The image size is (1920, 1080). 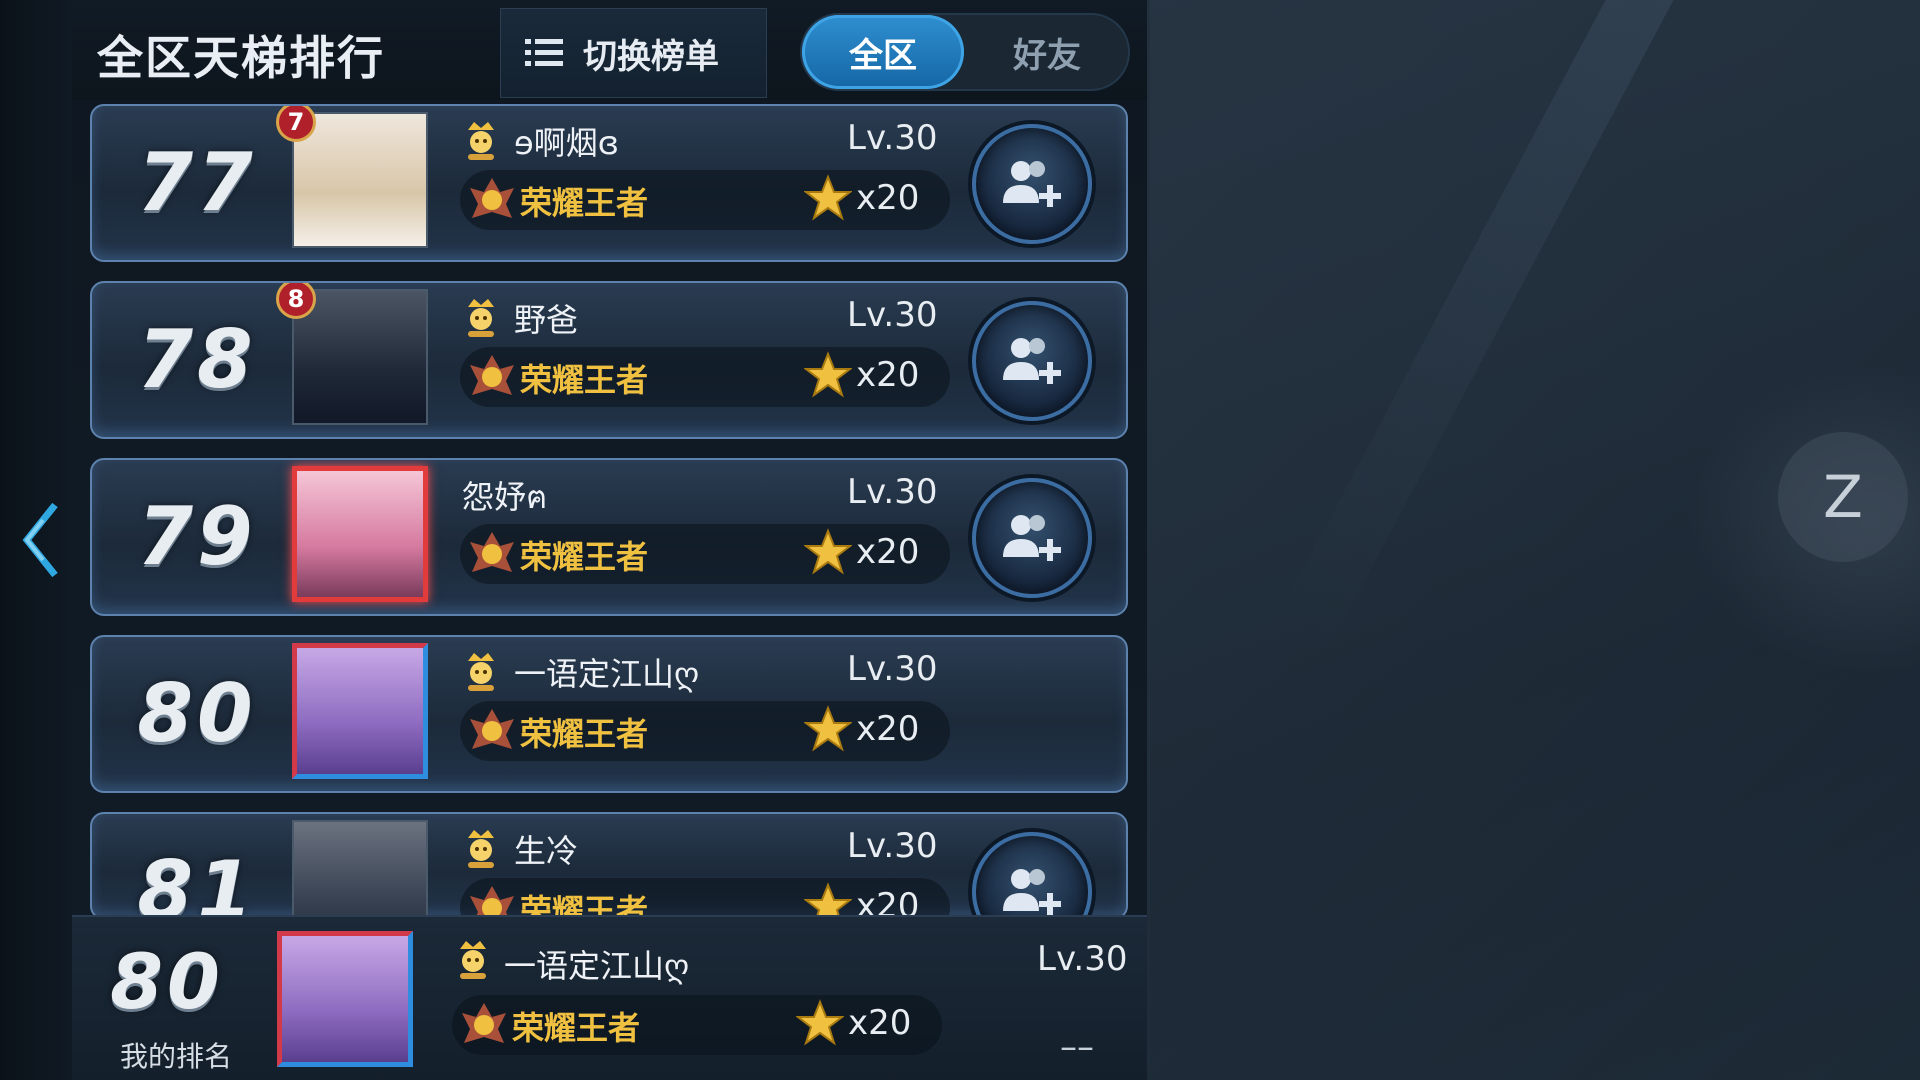 What do you see at coordinates (197, 359) in the screenshot?
I see `rank-number: 78` at bounding box center [197, 359].